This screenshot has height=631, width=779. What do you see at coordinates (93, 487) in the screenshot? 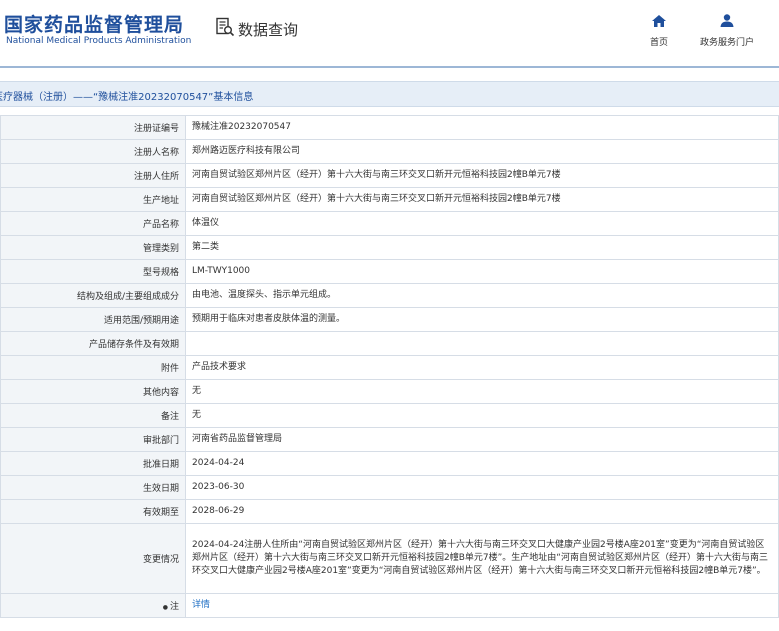
I see `row-label: 生效日期` at bounding box center [93, 487].